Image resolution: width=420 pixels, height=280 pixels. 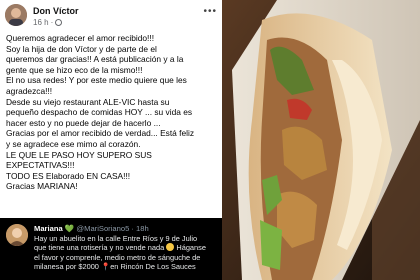 What do you see at coordinates (41, 22) in the screenshot?
I see `post-time: 16 h` at bounding box center [41, 22].